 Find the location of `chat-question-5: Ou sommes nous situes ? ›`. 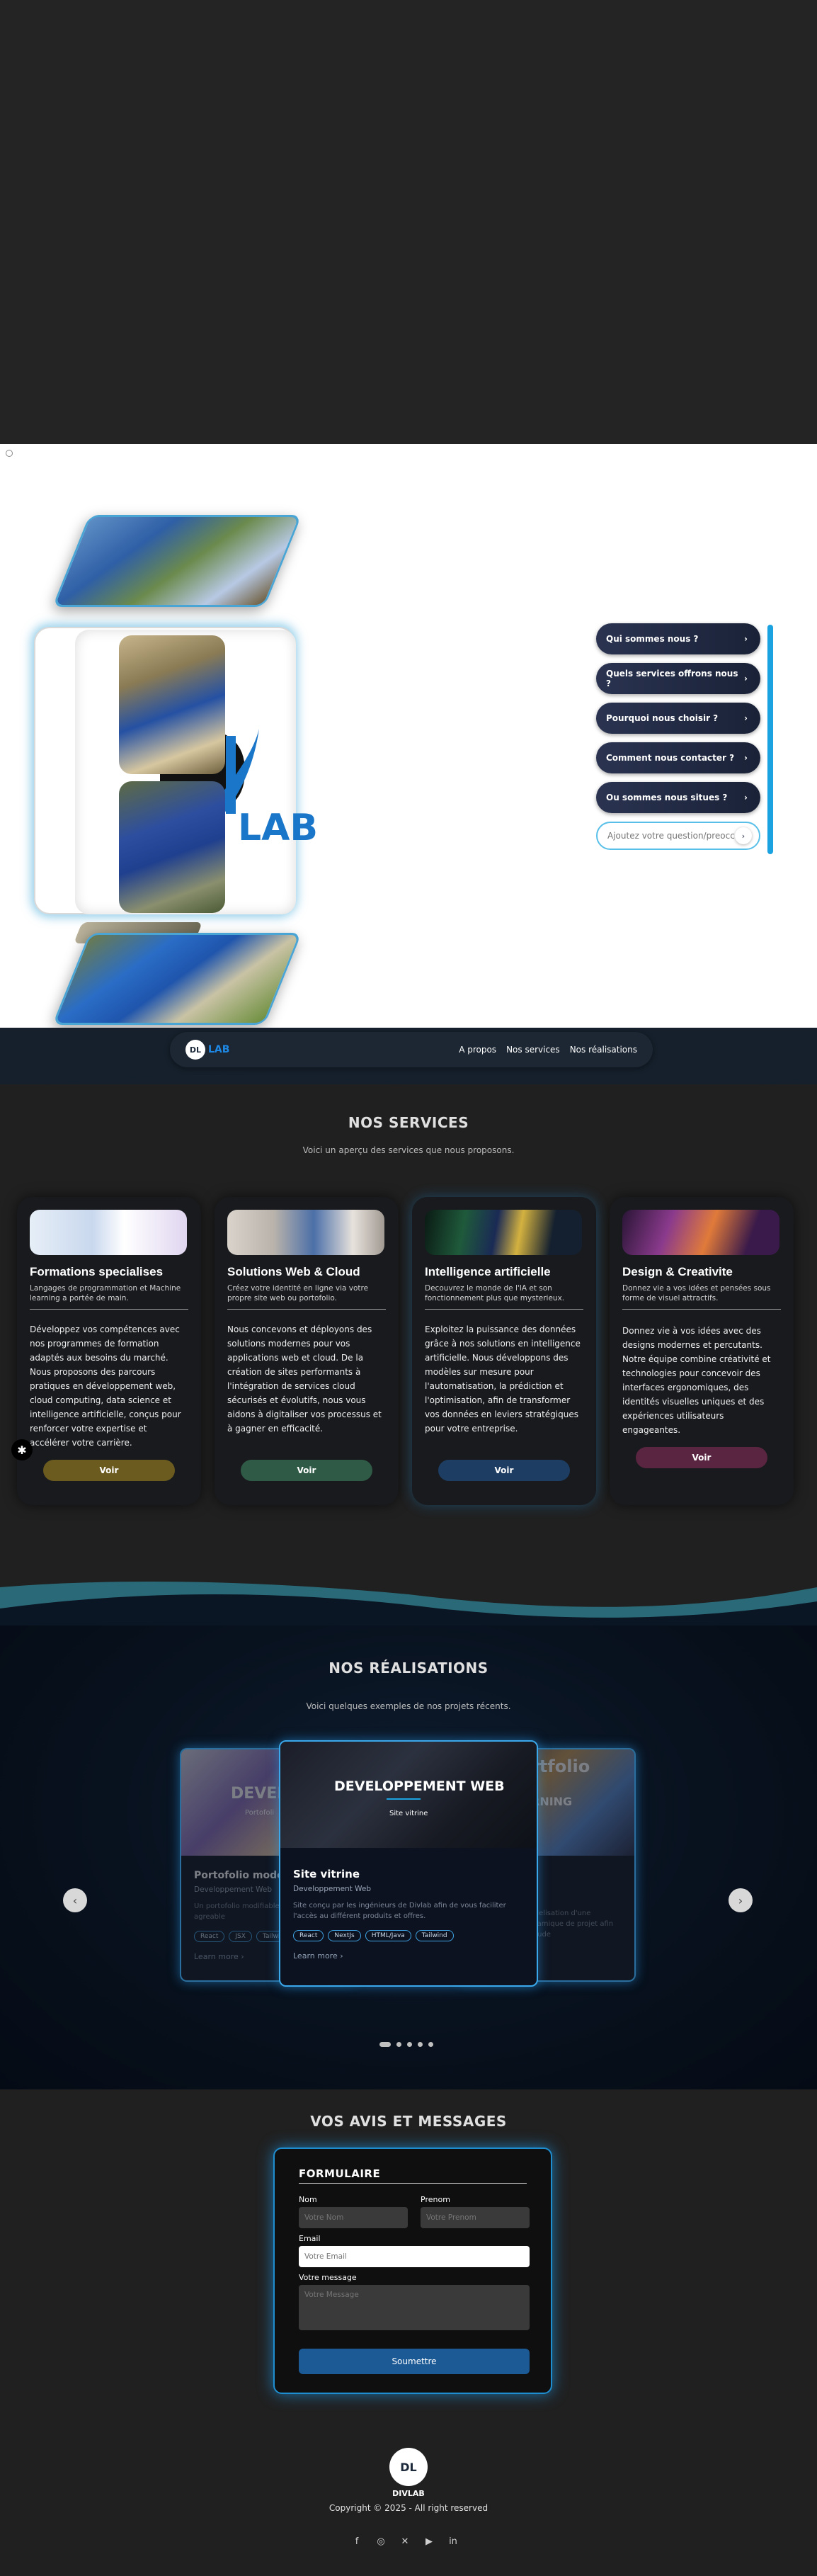

chat-question-5: Ou sommes nous situes ? › is located at coordinates (678, 797).